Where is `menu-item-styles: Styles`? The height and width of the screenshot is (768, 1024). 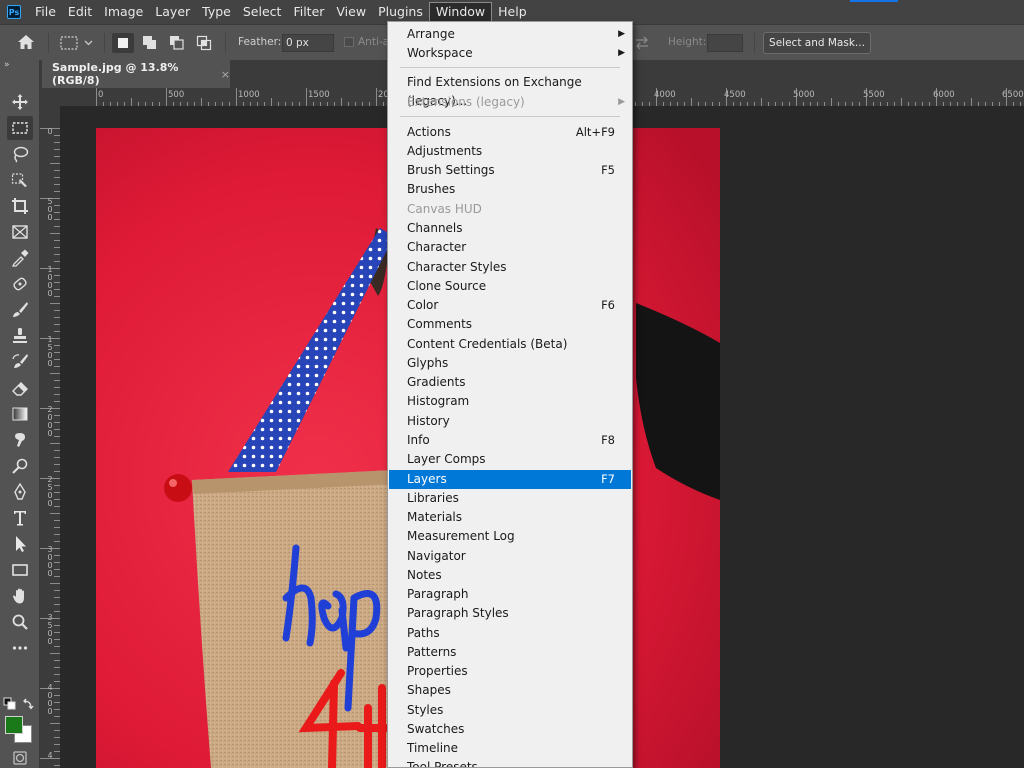
menu-item-styles: Styles is located at coordinates (510, 710).